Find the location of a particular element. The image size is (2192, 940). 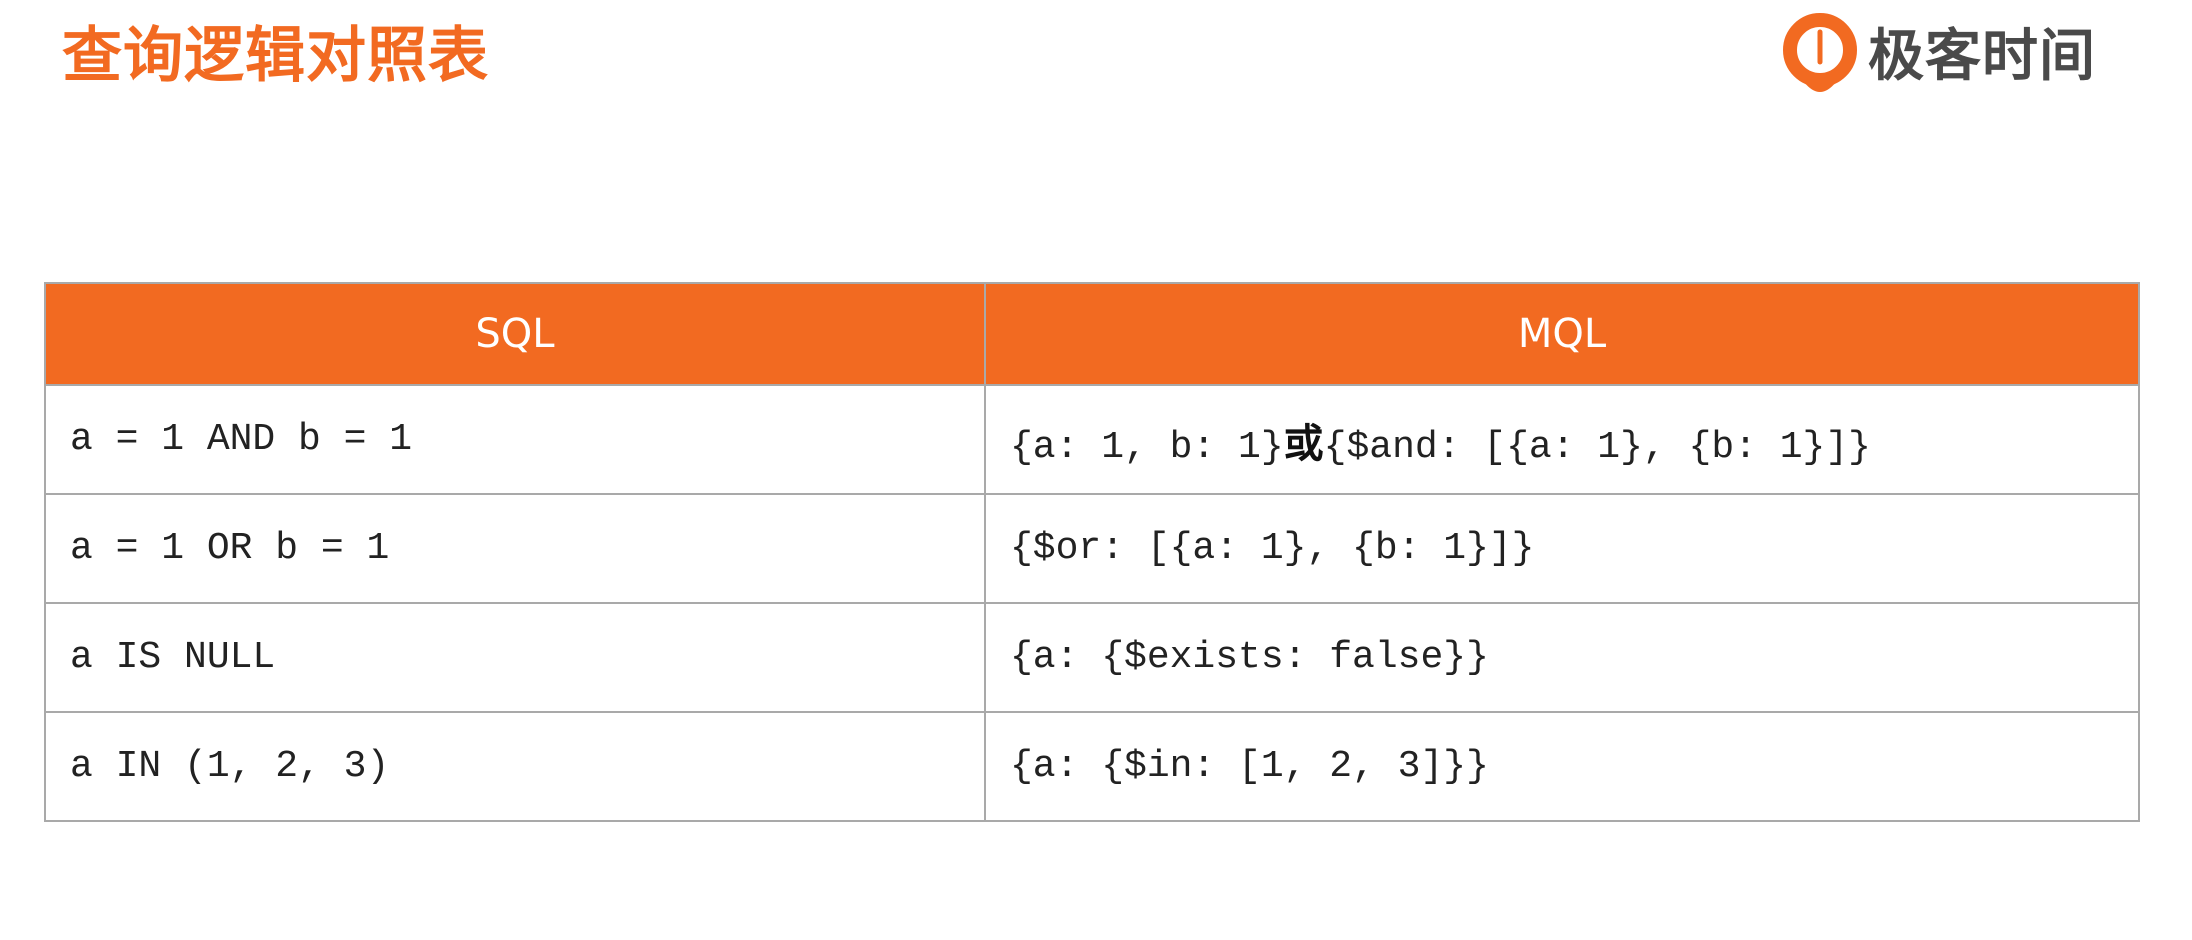

brand: 极客时间 is located at coordinates (1939, 57).